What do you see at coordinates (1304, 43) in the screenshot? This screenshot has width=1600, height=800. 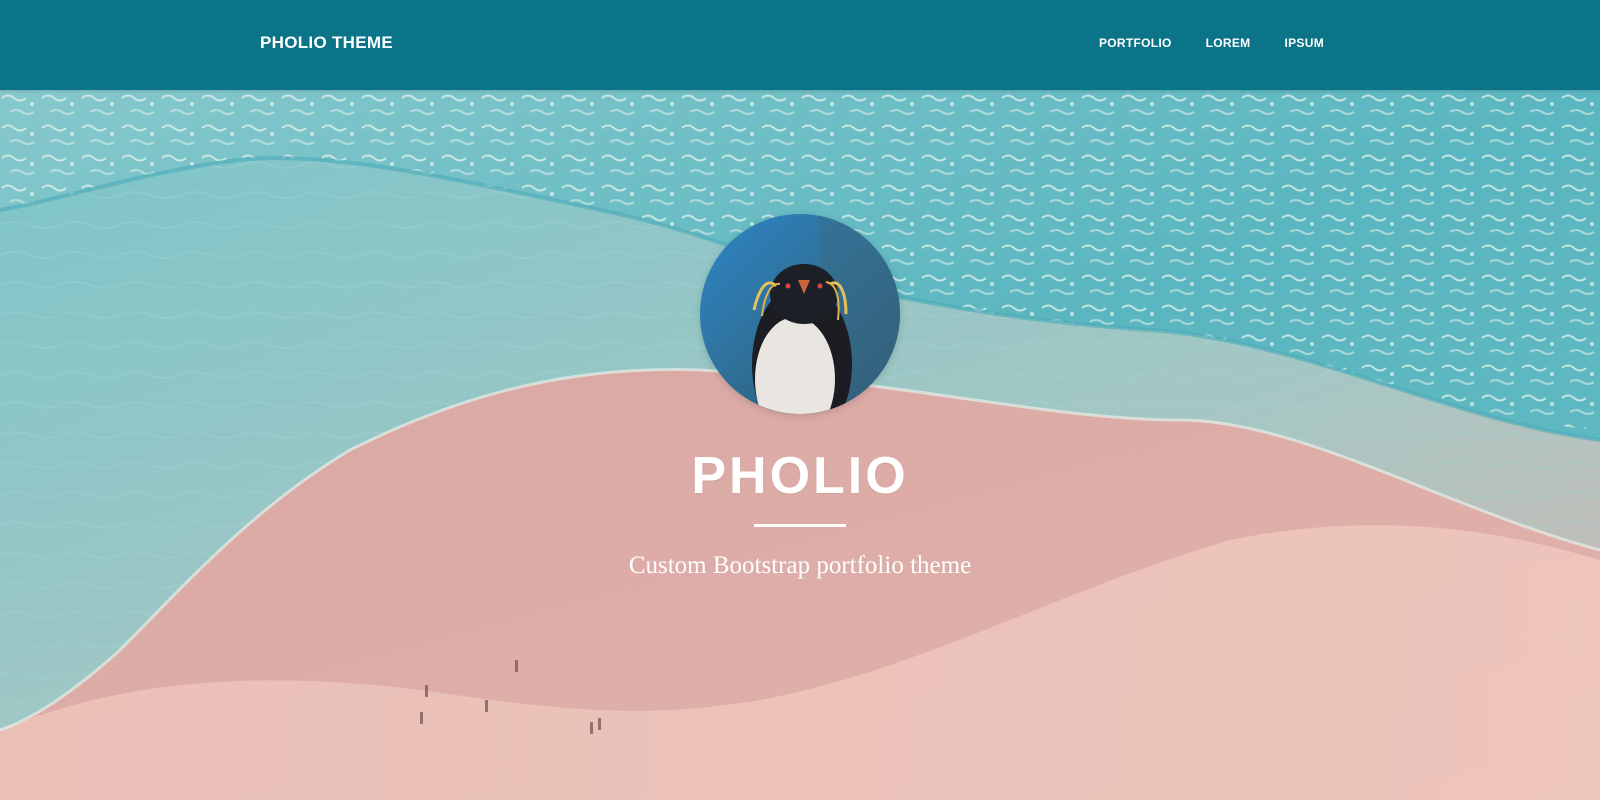 I see `nav-link-ipsum: IPSUM` at bounding box center [1304, 43].